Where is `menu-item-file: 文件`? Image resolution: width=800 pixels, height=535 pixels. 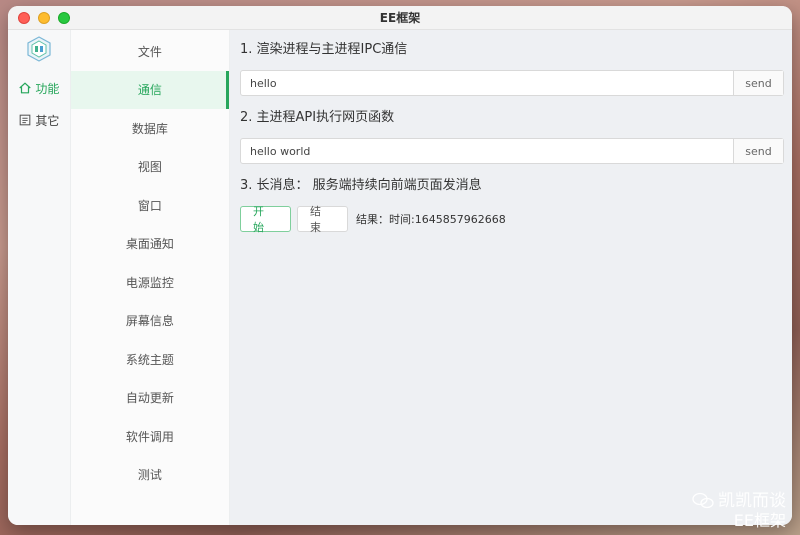 menu-item-file: 文件 is located at coordinates (150, 51).